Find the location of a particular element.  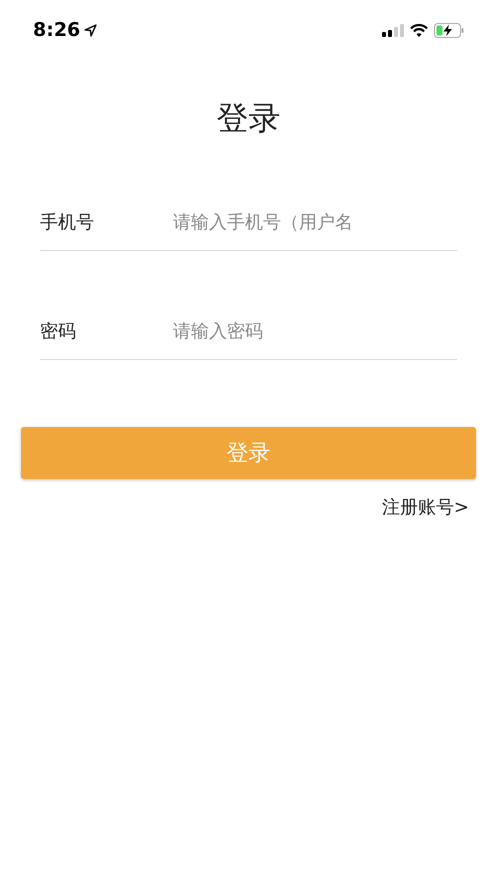

field-label: 密码 is located at coordinates (58, 332).